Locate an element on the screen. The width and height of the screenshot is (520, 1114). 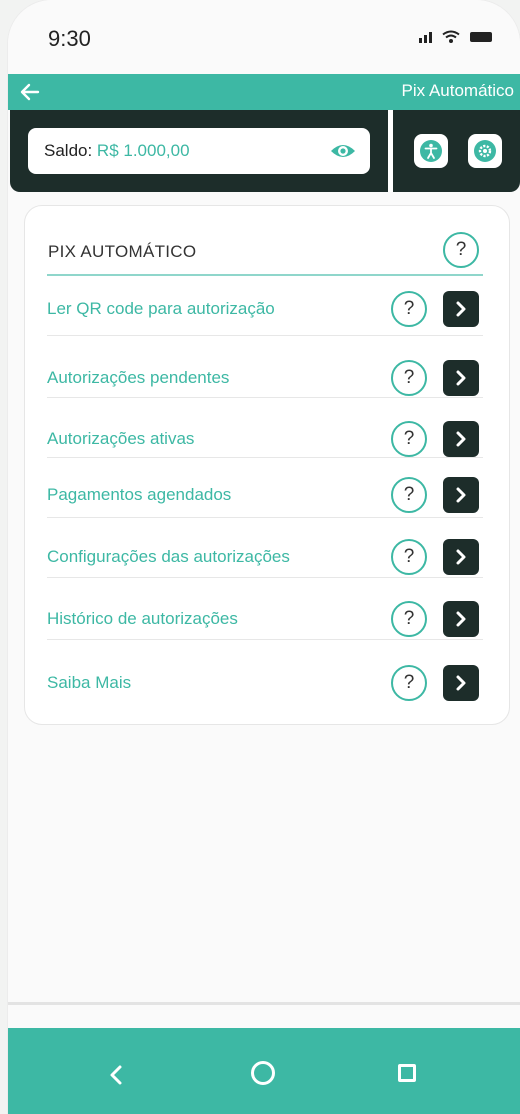
menu-item: Autorizações ativas? is located at coordinates (265, 429).